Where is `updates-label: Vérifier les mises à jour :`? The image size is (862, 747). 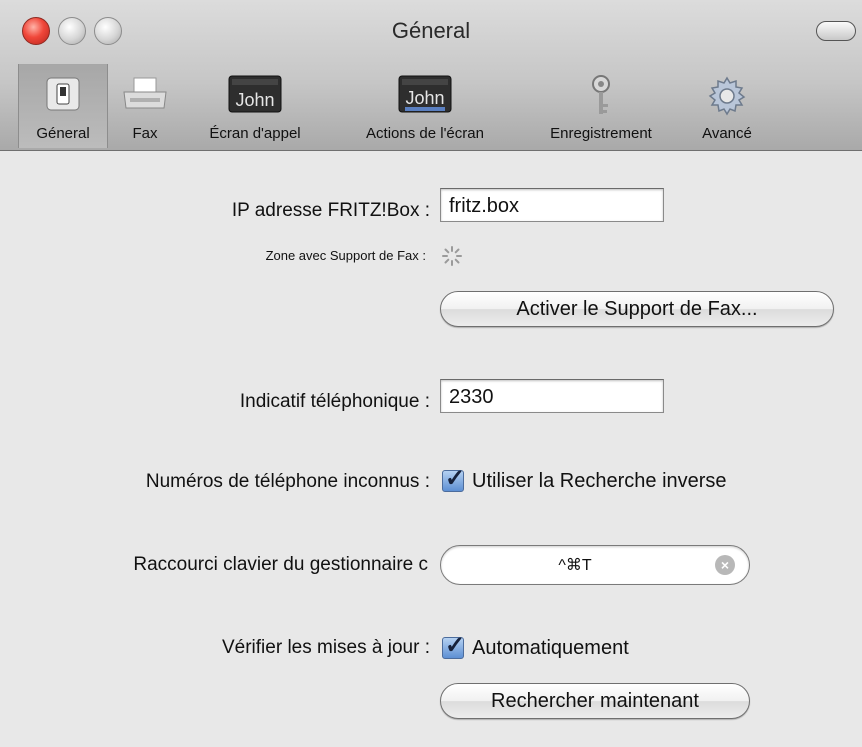 updates-label: Vérifier les mises à jour : is located at coordinates (325, 647).